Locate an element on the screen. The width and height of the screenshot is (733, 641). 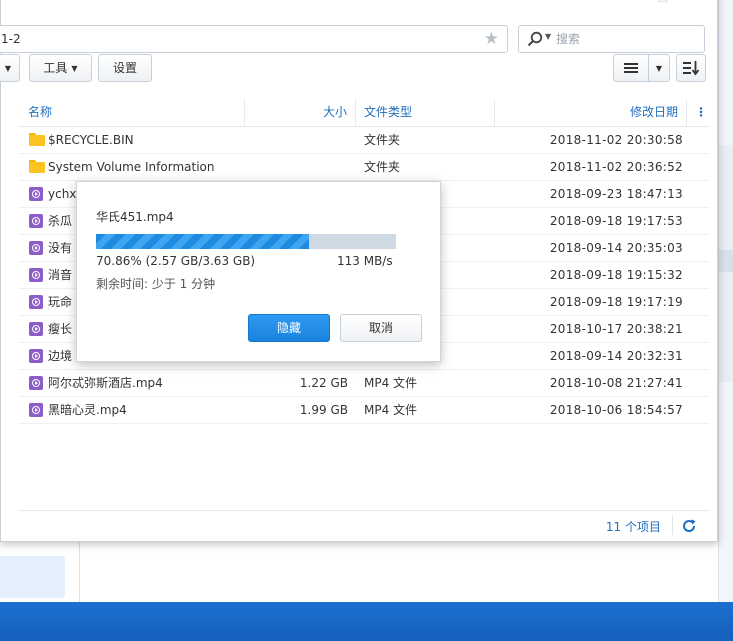
view-mode-button is located at coordinates (631, 68).